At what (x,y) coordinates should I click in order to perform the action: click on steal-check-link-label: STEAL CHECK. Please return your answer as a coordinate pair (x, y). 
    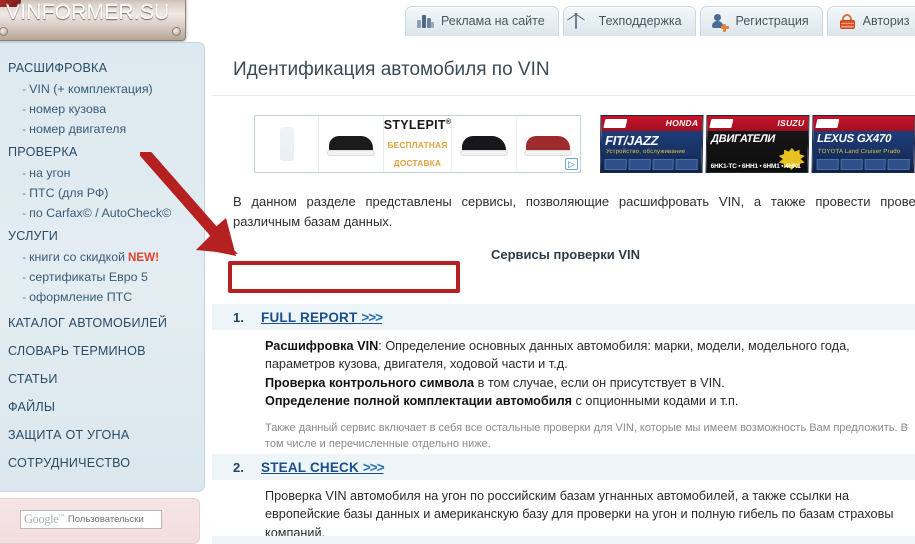
    Looking at the image, I should click on (310, 467).